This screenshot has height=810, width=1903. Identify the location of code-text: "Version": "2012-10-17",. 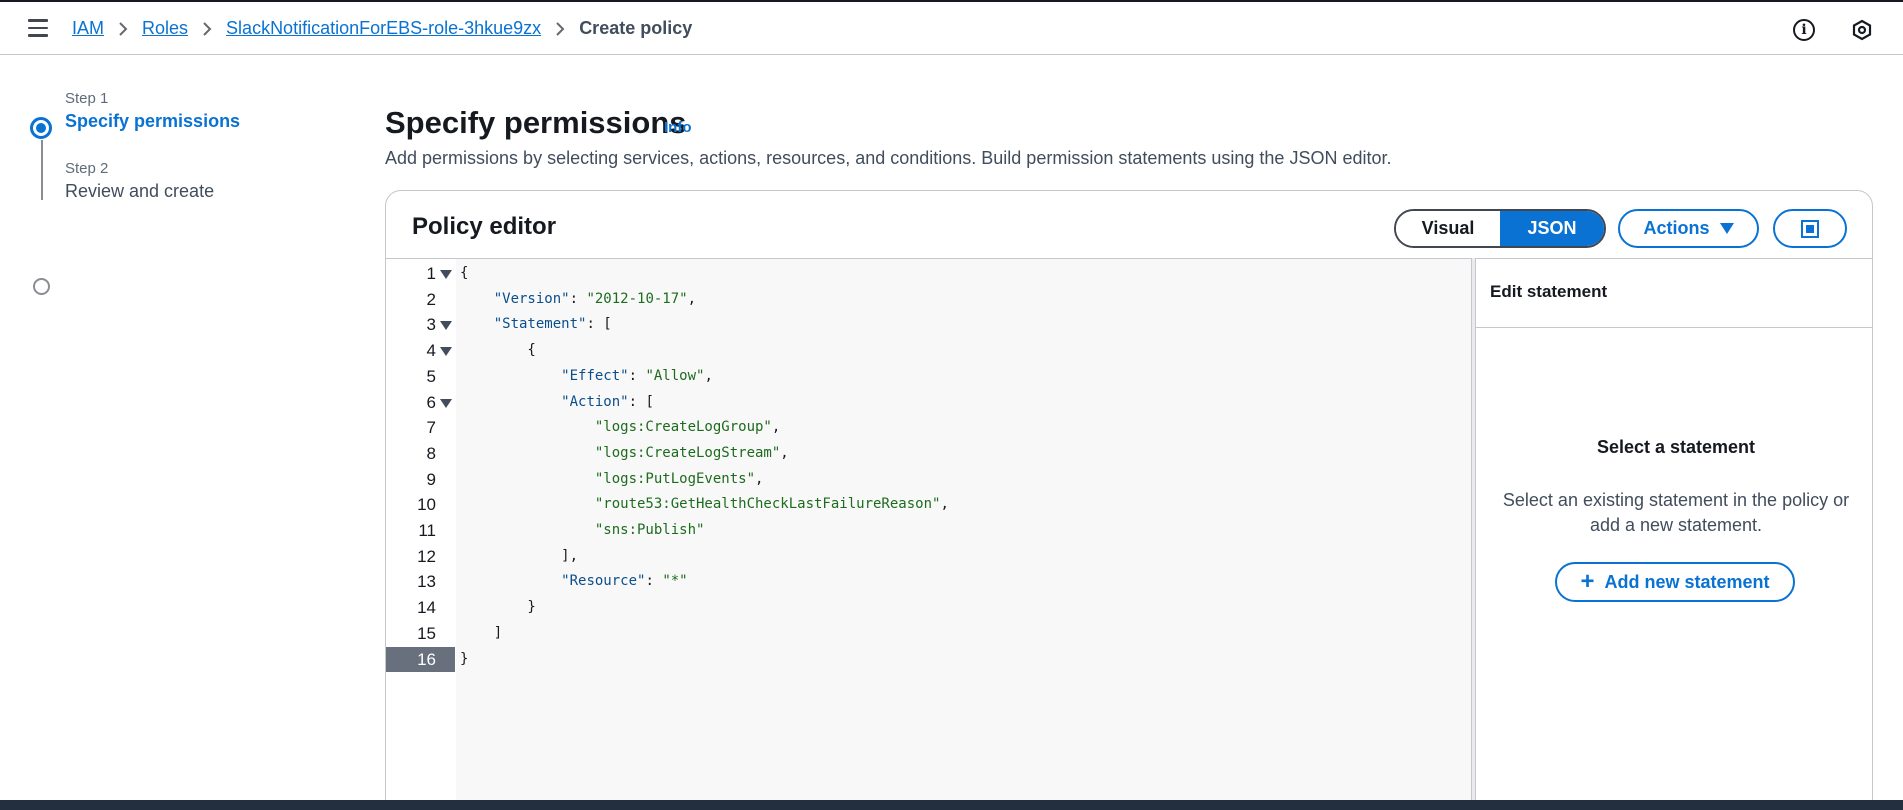
(595, 298).